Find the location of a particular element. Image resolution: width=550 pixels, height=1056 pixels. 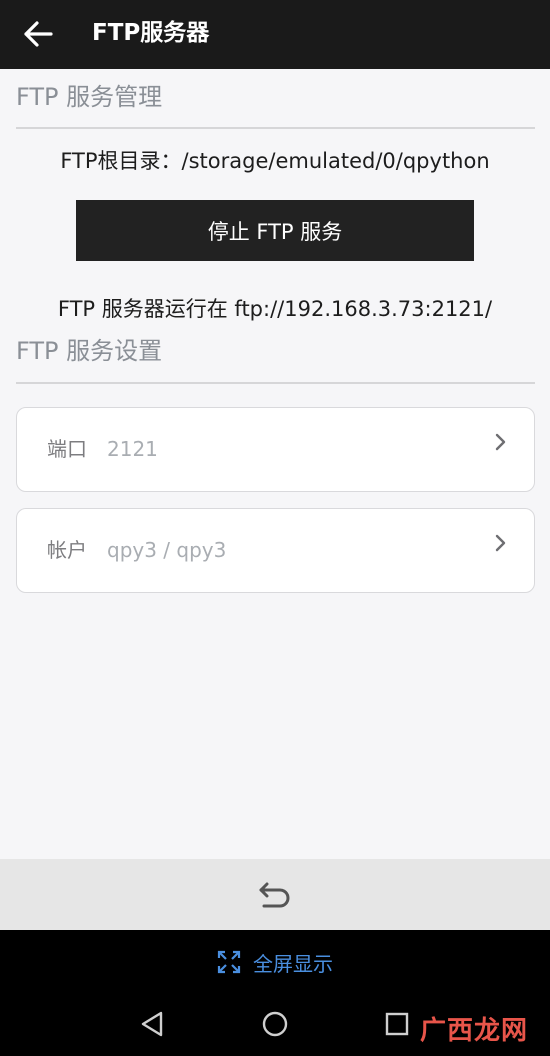

setting-value: qpy3 / qpy3 is located at coordinates (167, 550).